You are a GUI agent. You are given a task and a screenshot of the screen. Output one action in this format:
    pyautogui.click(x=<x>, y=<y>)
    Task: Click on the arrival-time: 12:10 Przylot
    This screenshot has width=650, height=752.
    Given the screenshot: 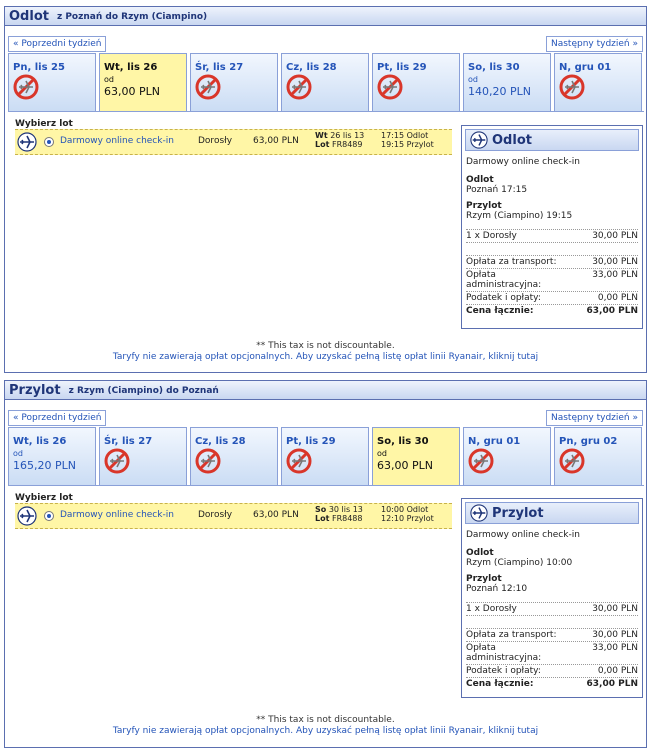 What is the action you would take?
    pyautogui.click(x=407, y=518)
    